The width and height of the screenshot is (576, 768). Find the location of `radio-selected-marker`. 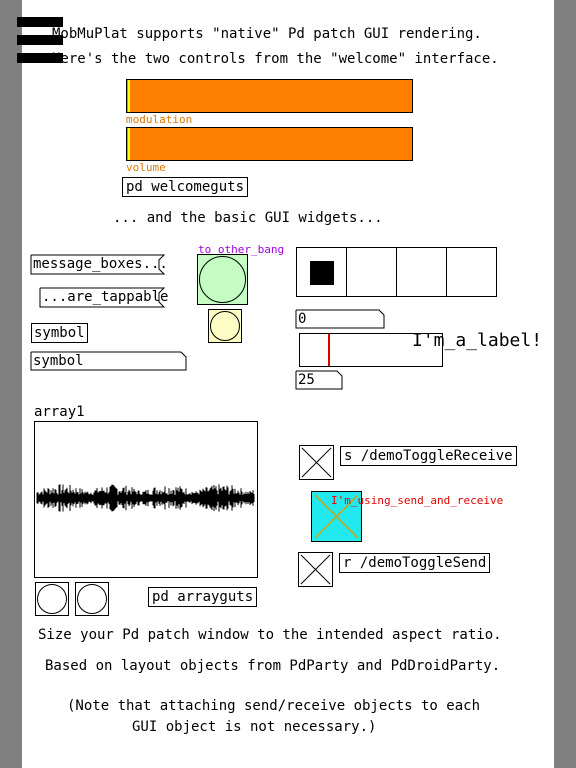

radio-selected-marker is located at coordinates (322, 273).